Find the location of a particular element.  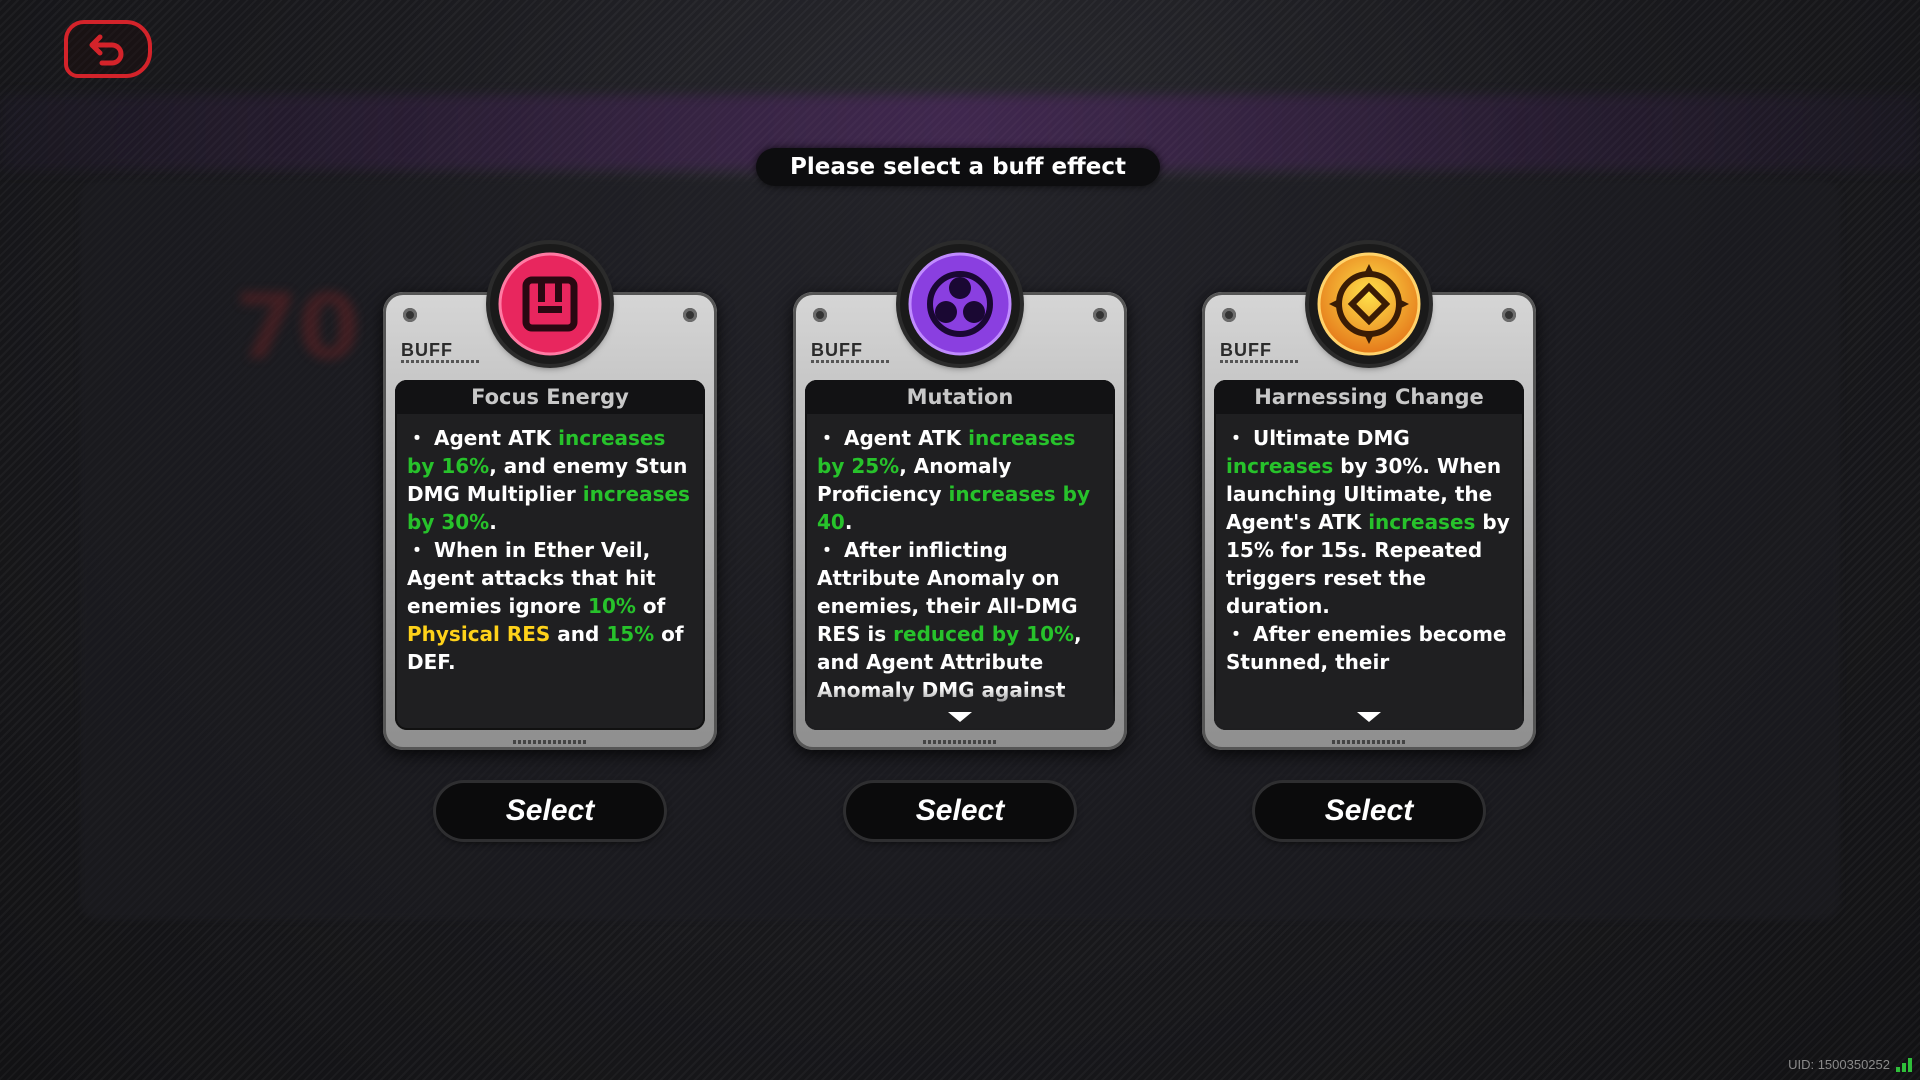

back-button is located at coordinates (108, 49).